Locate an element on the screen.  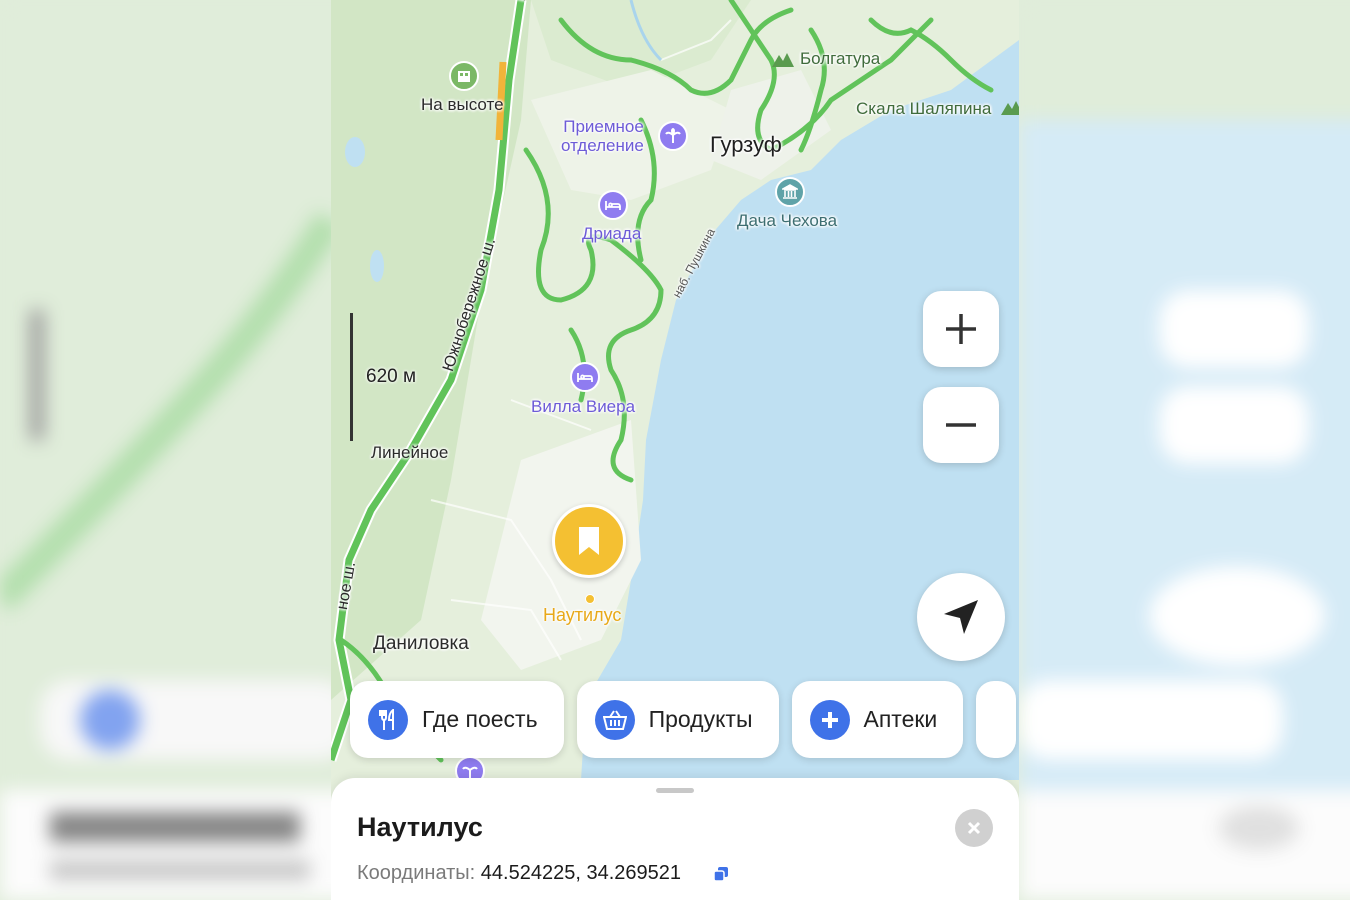
place-title: Наутилус is located at coordinates (420, 827).